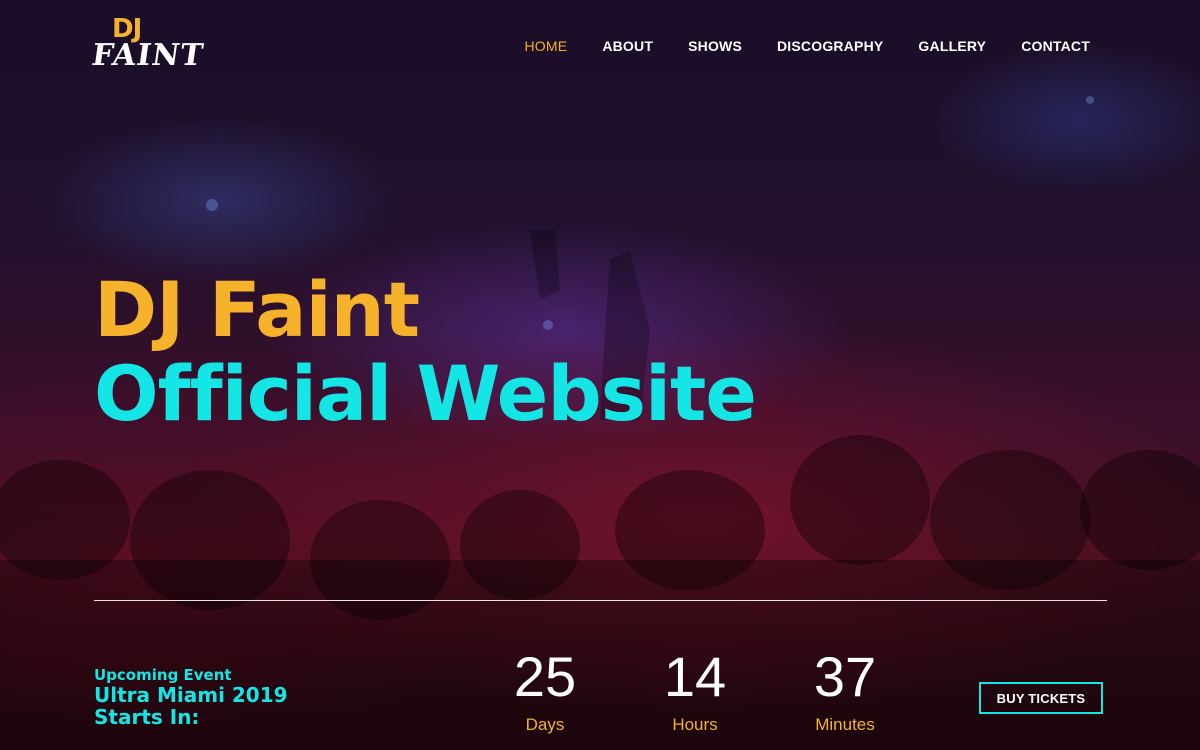 This screenshot has width=1200, height=750. Describe the element at coordinates (845, 724) in the screenshot. I see `countdown-minutes-label: Minutes` at that location.